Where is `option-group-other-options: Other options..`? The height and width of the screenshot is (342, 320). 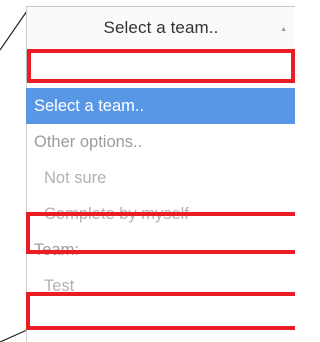 option-group-other-options: Other options.. is located at coordinates (88, 142).